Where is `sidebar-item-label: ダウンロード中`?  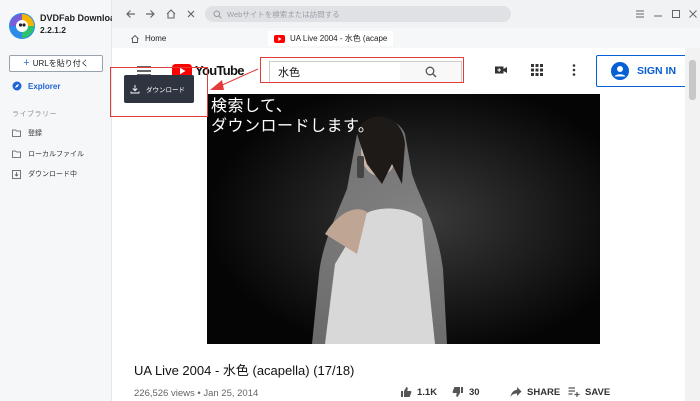
sidebar-item-label: ダウンロード中 is located at coordinates (52, 174).